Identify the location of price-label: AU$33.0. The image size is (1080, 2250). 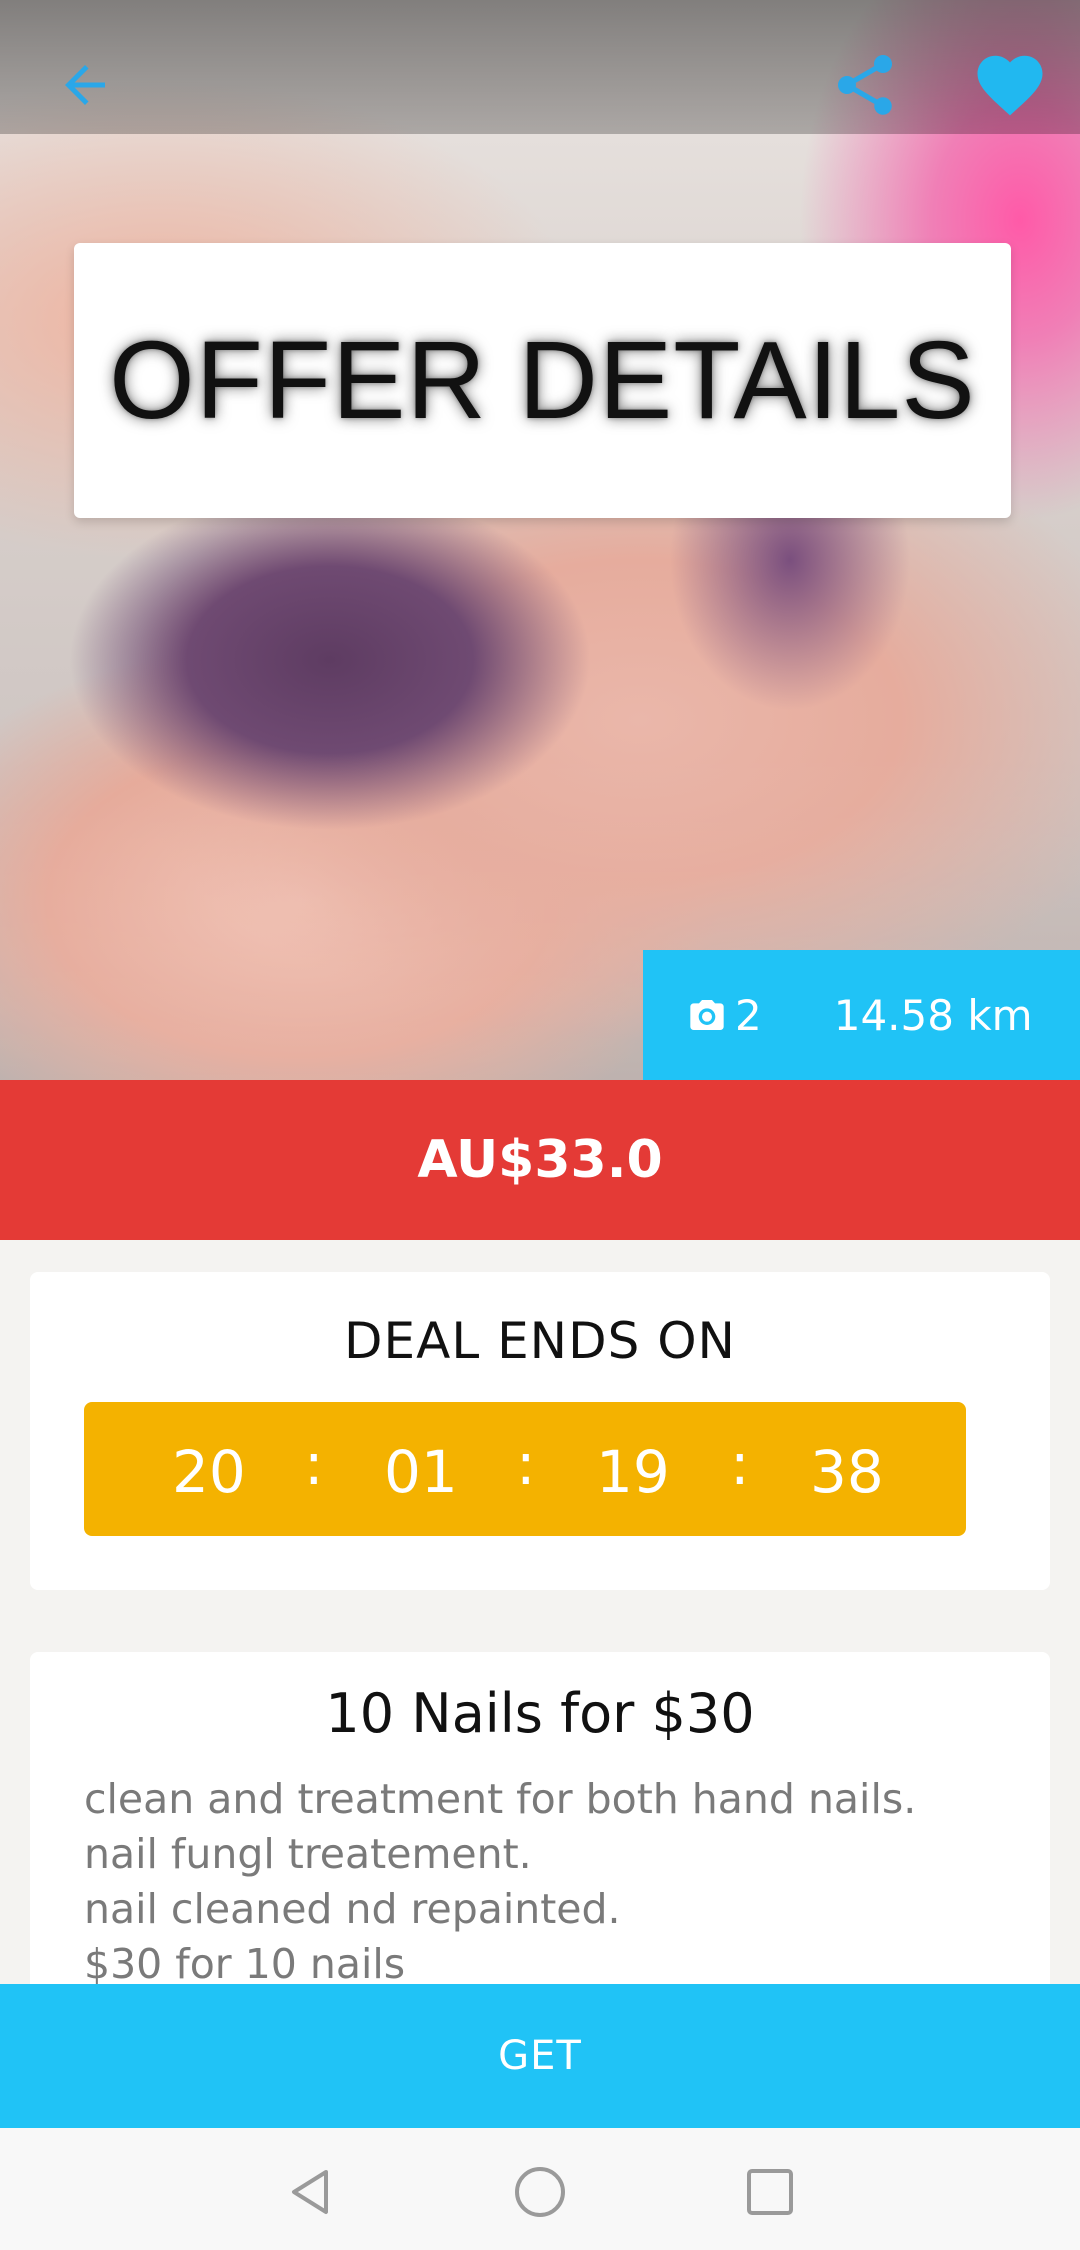
(540, 1160).